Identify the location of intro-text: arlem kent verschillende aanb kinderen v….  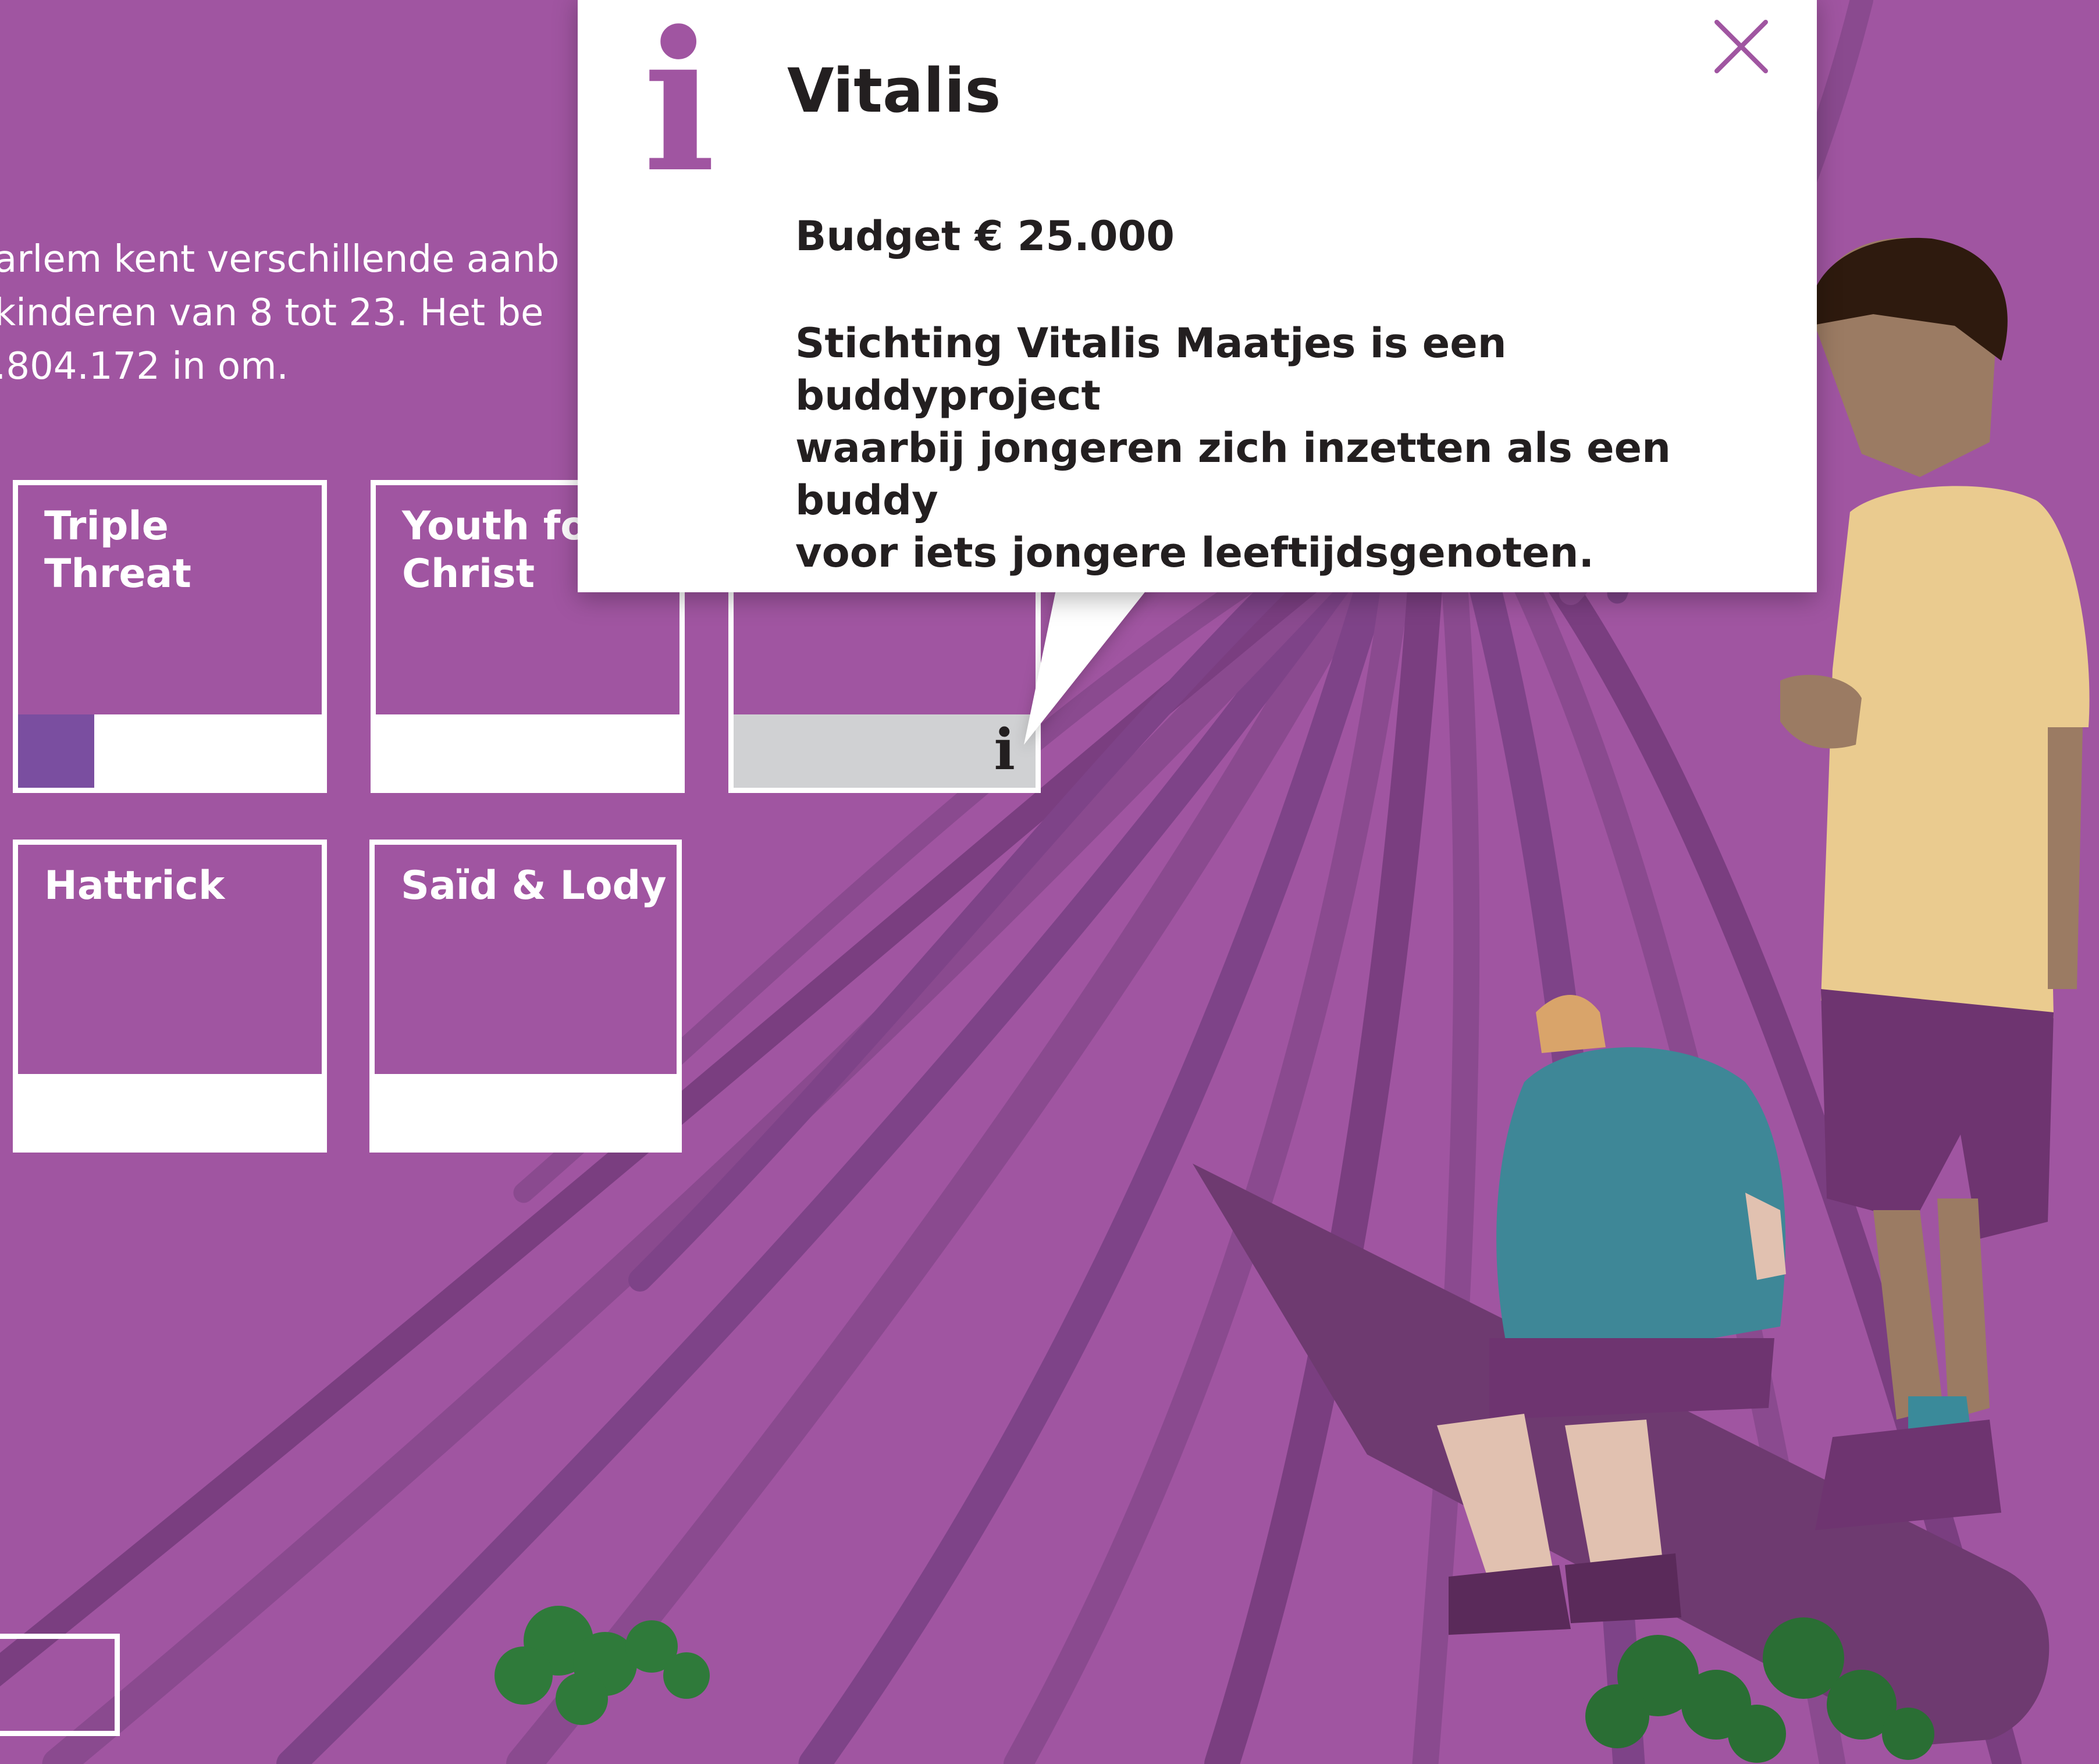
(317, 313).